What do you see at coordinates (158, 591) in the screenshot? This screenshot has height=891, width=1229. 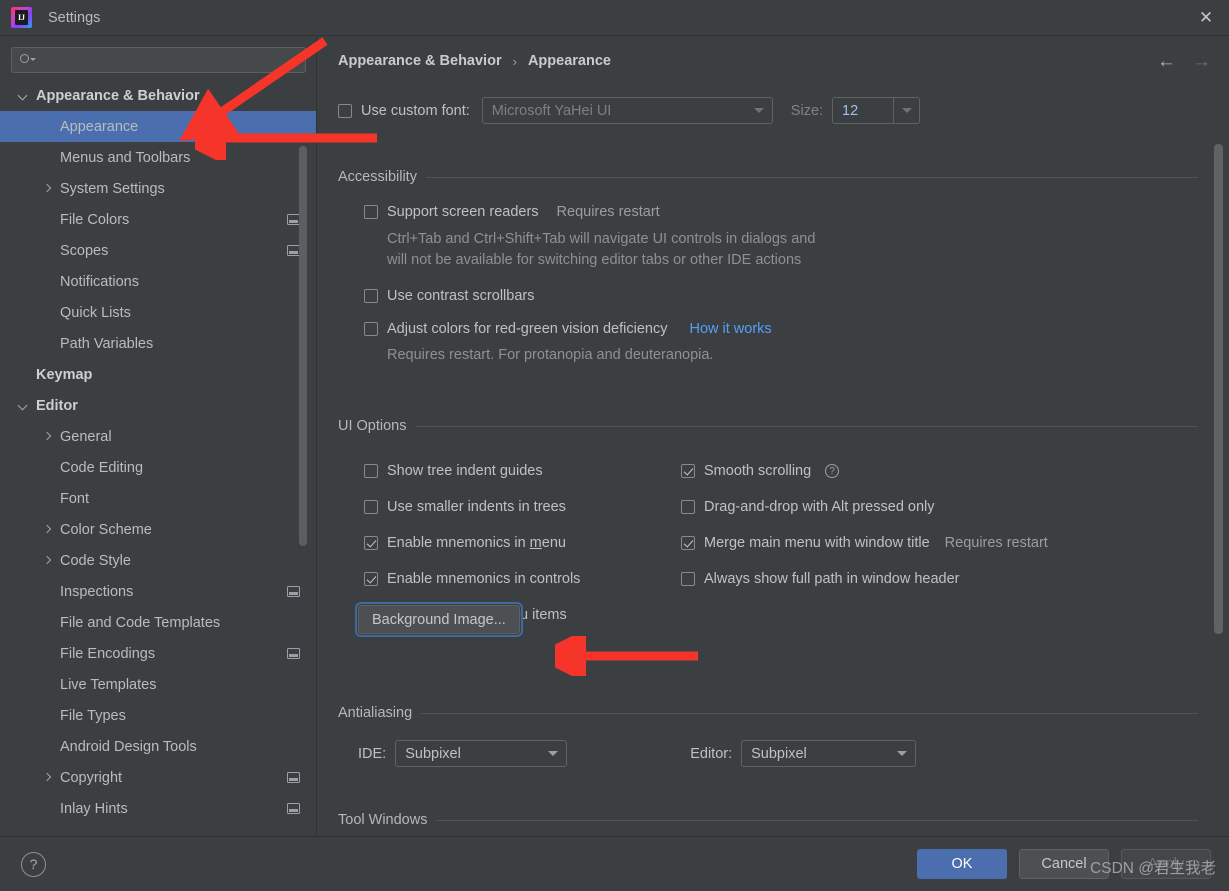 I see `sidebar-item-inspections: Inspections` at bounding box center [158, 591].